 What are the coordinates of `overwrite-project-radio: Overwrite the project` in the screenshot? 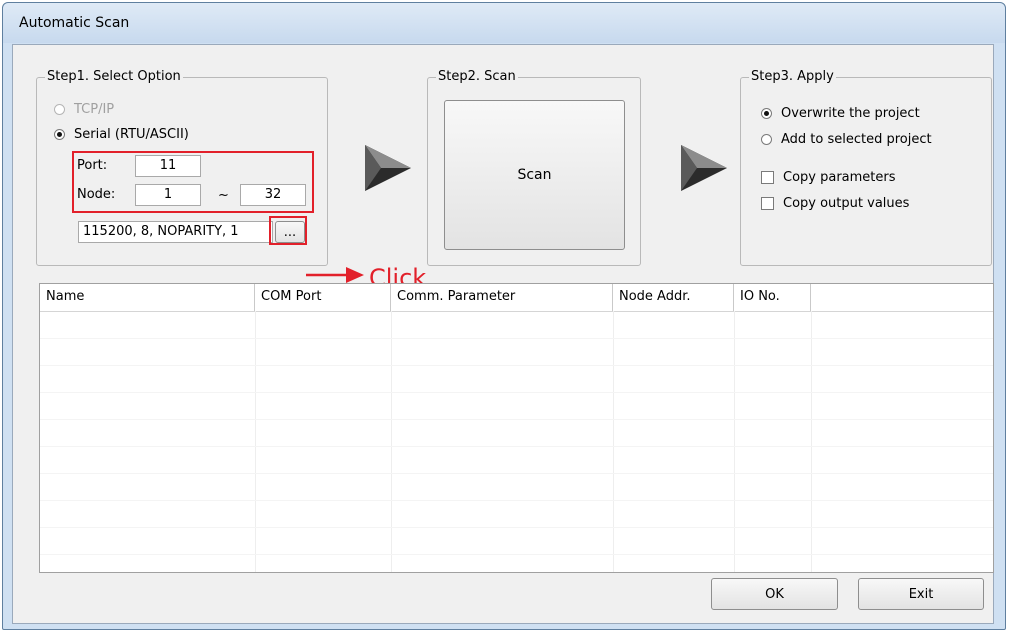 It's located at (840, 113).